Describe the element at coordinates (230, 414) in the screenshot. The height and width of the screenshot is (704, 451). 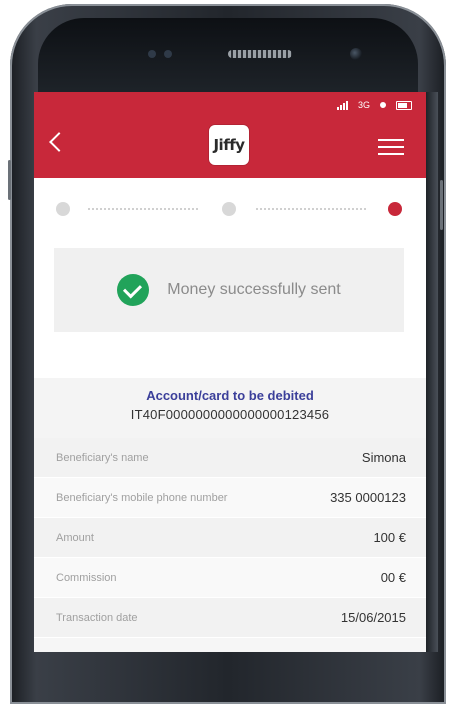
I see `debit-account-iban: IT40F0000000000000000123456` at that location.